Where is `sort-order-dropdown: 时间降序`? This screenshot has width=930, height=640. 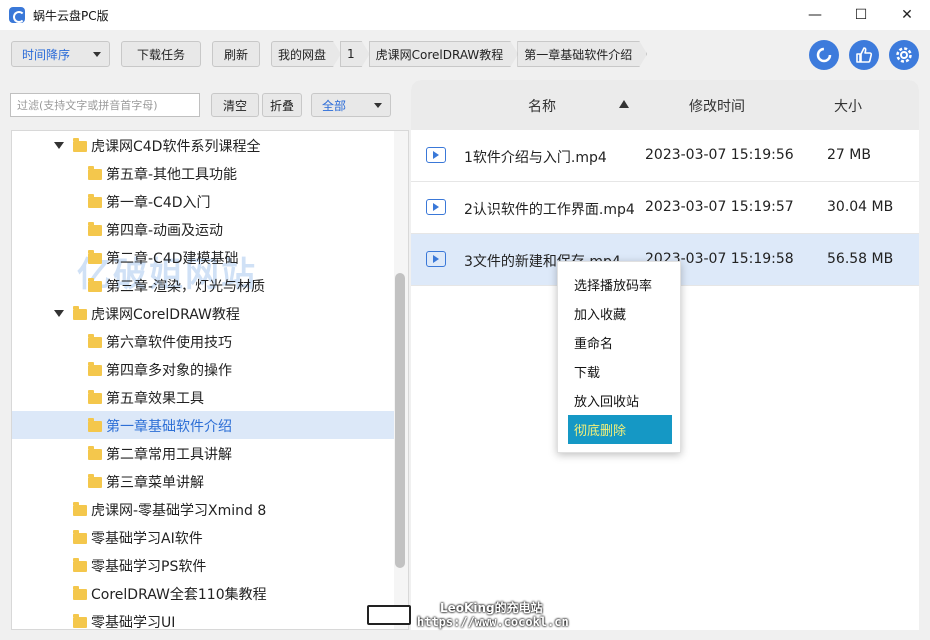
sort-order-dropdown: 时间降序 is located at coordinates (60, 54).